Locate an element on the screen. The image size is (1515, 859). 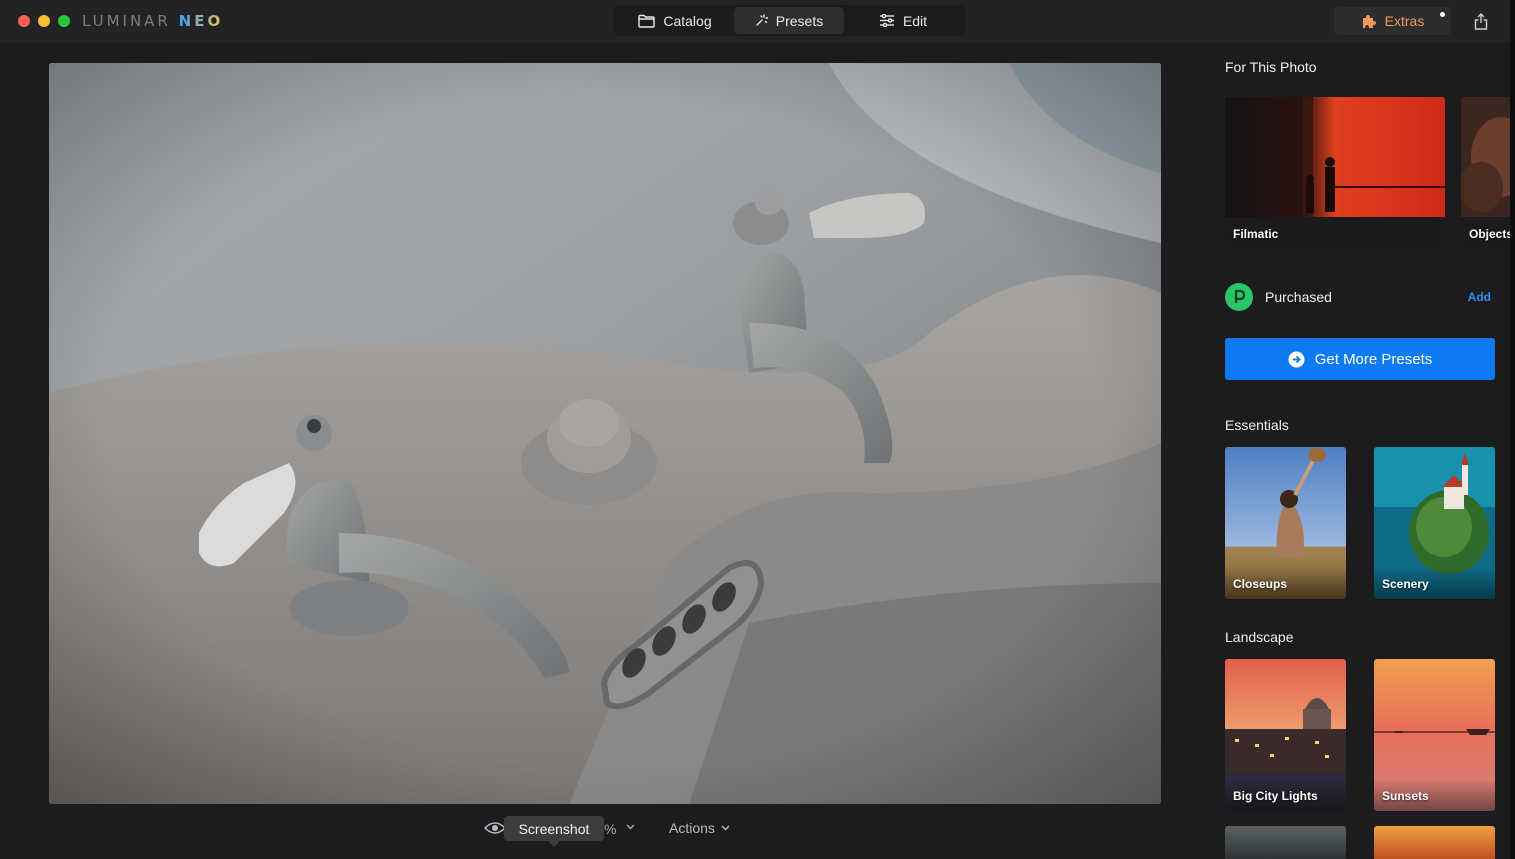
preset-card-filmatic: Filmatic is located at coordinates (1335, 173).